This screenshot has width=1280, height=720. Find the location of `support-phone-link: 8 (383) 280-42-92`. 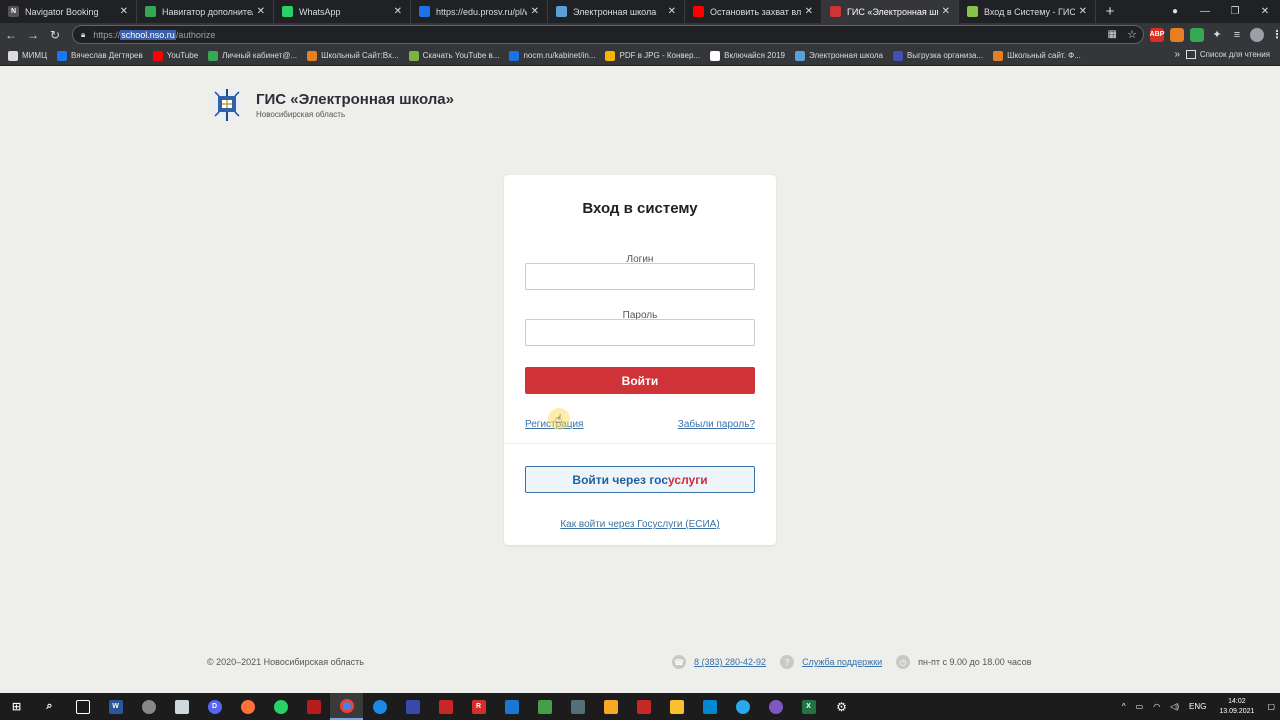

support-phone-link: 8 (383) 280-42-92 is located at coordinates (730, 662).